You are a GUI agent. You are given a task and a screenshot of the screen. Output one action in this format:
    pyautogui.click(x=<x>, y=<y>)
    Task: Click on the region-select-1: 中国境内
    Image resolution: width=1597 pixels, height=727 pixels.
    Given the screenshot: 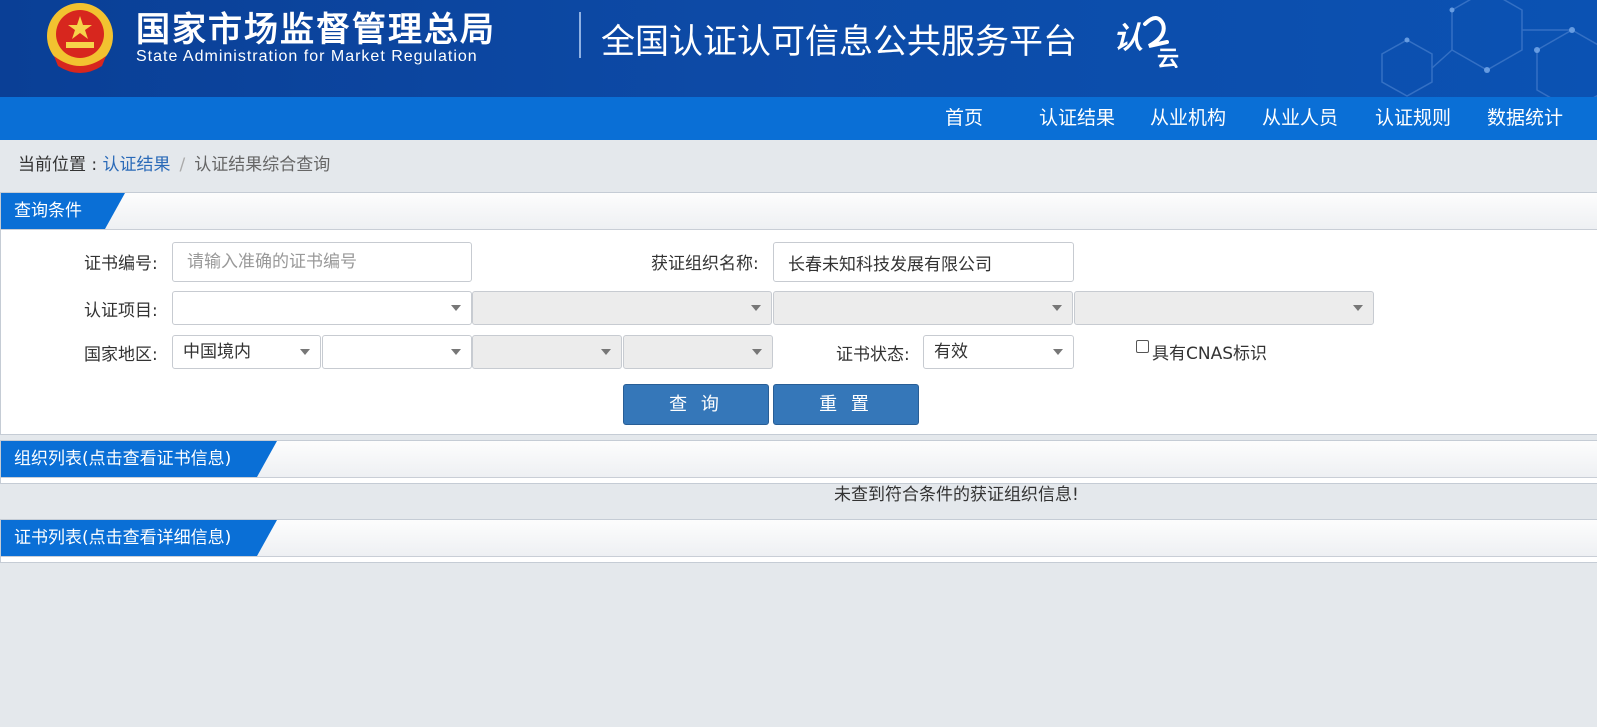 What is the action you would take?
    pyautogui.click(x=246, y=352)
    